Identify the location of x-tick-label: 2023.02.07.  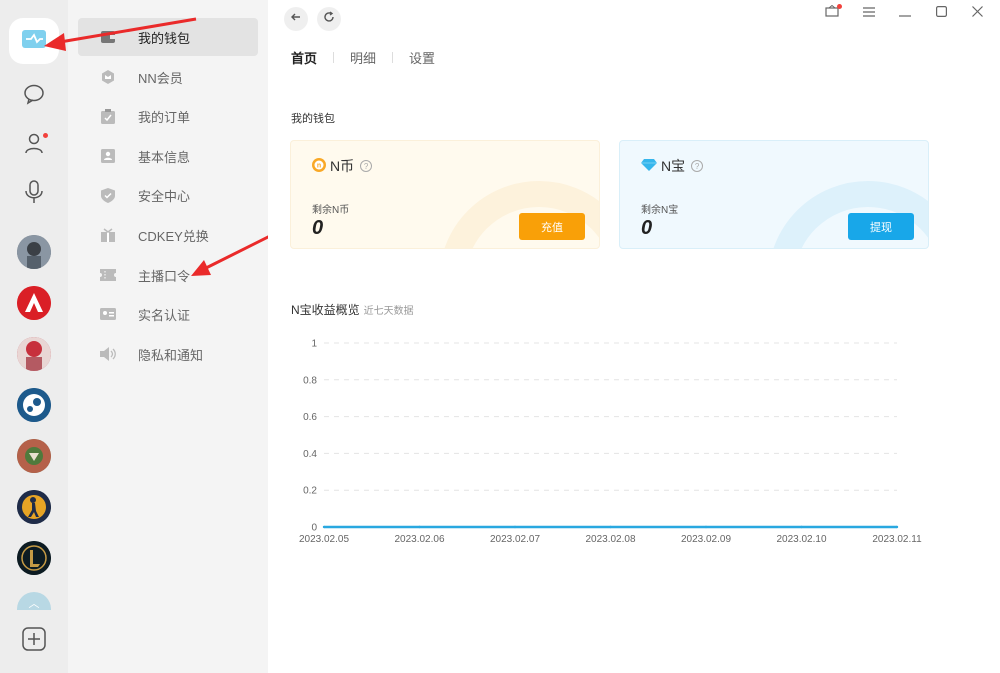
(515, 539).